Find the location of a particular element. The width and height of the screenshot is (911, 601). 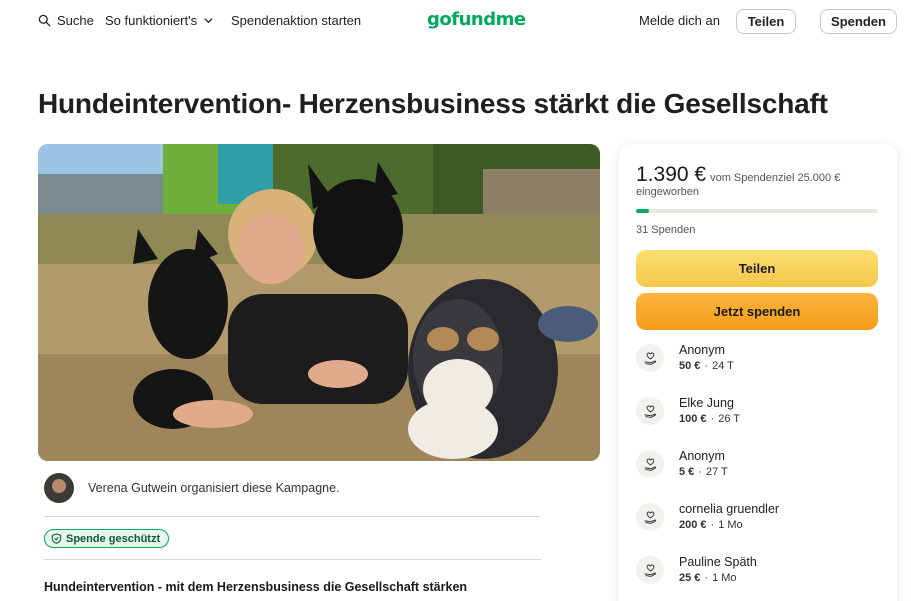

donation-count: 31 Spenden is located at coordinates (666, 230).